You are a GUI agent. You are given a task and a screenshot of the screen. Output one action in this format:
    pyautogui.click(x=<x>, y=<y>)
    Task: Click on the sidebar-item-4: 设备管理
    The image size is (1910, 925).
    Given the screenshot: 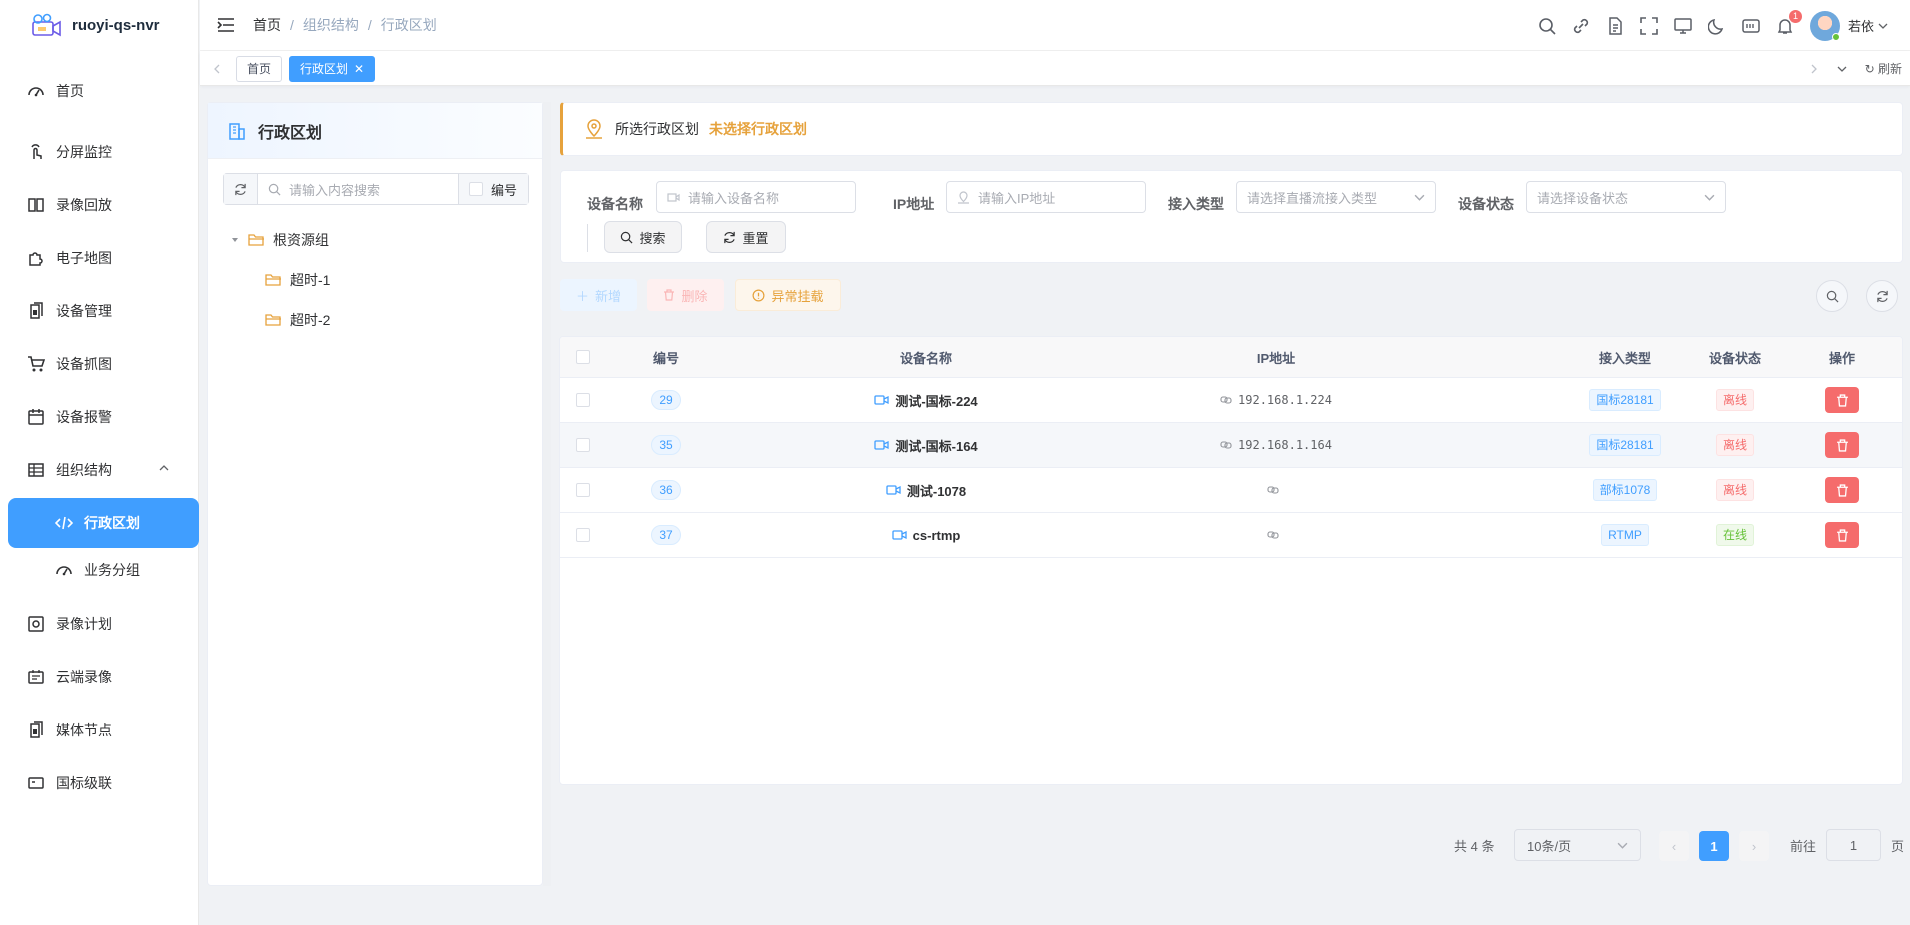 What is the action you would take?
    pyautogui.click(x=99, y=311)
    